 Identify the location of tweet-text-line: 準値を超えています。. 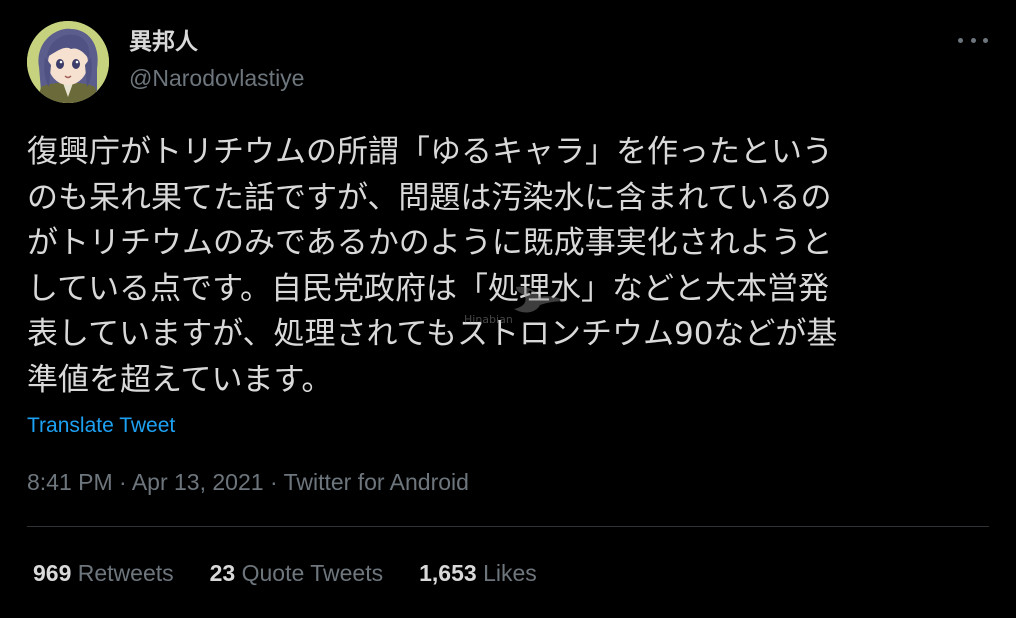
(180, 379).